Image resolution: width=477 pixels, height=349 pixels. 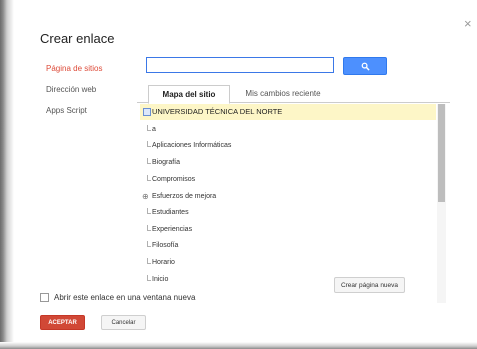 What do you see at coordinates (125, 297) in the screenshot?
I see `new-window-label: Abrir este enlace en una ventana nueva` at bounding box center [125, 297].